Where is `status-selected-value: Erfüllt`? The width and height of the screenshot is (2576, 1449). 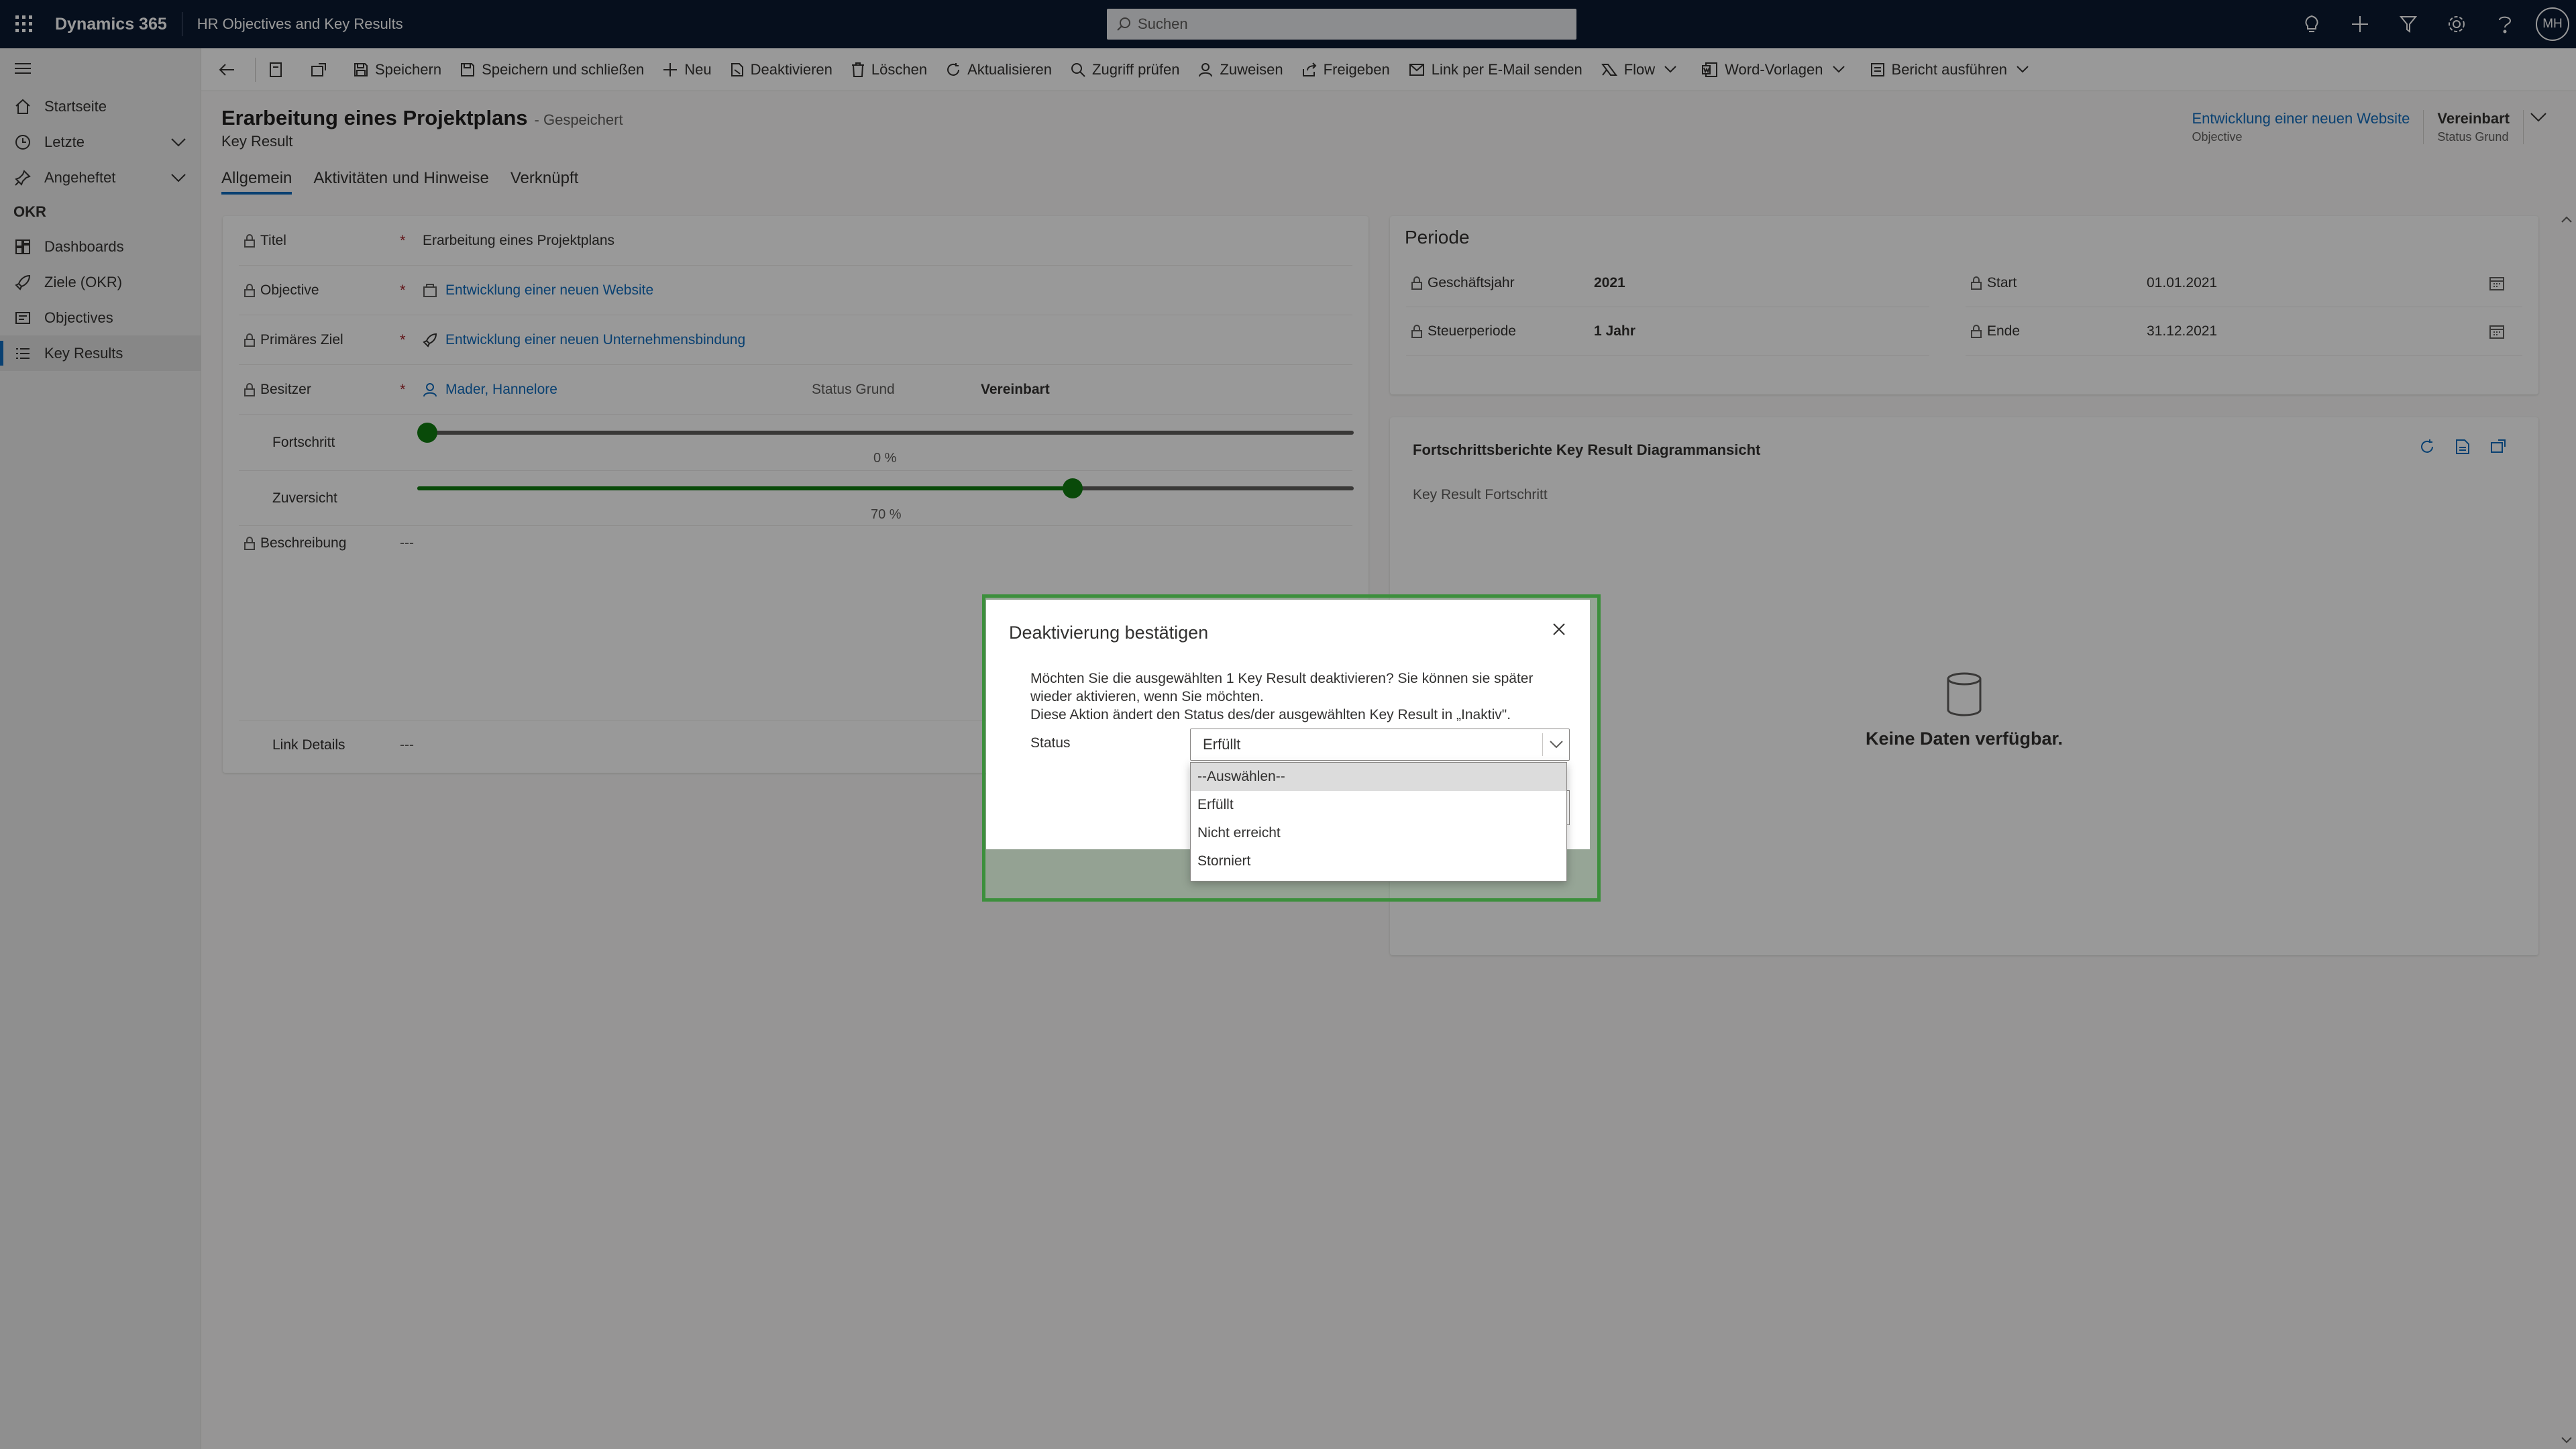
status-selected-value: Erfüllt is located at coordinates (1222, 744).